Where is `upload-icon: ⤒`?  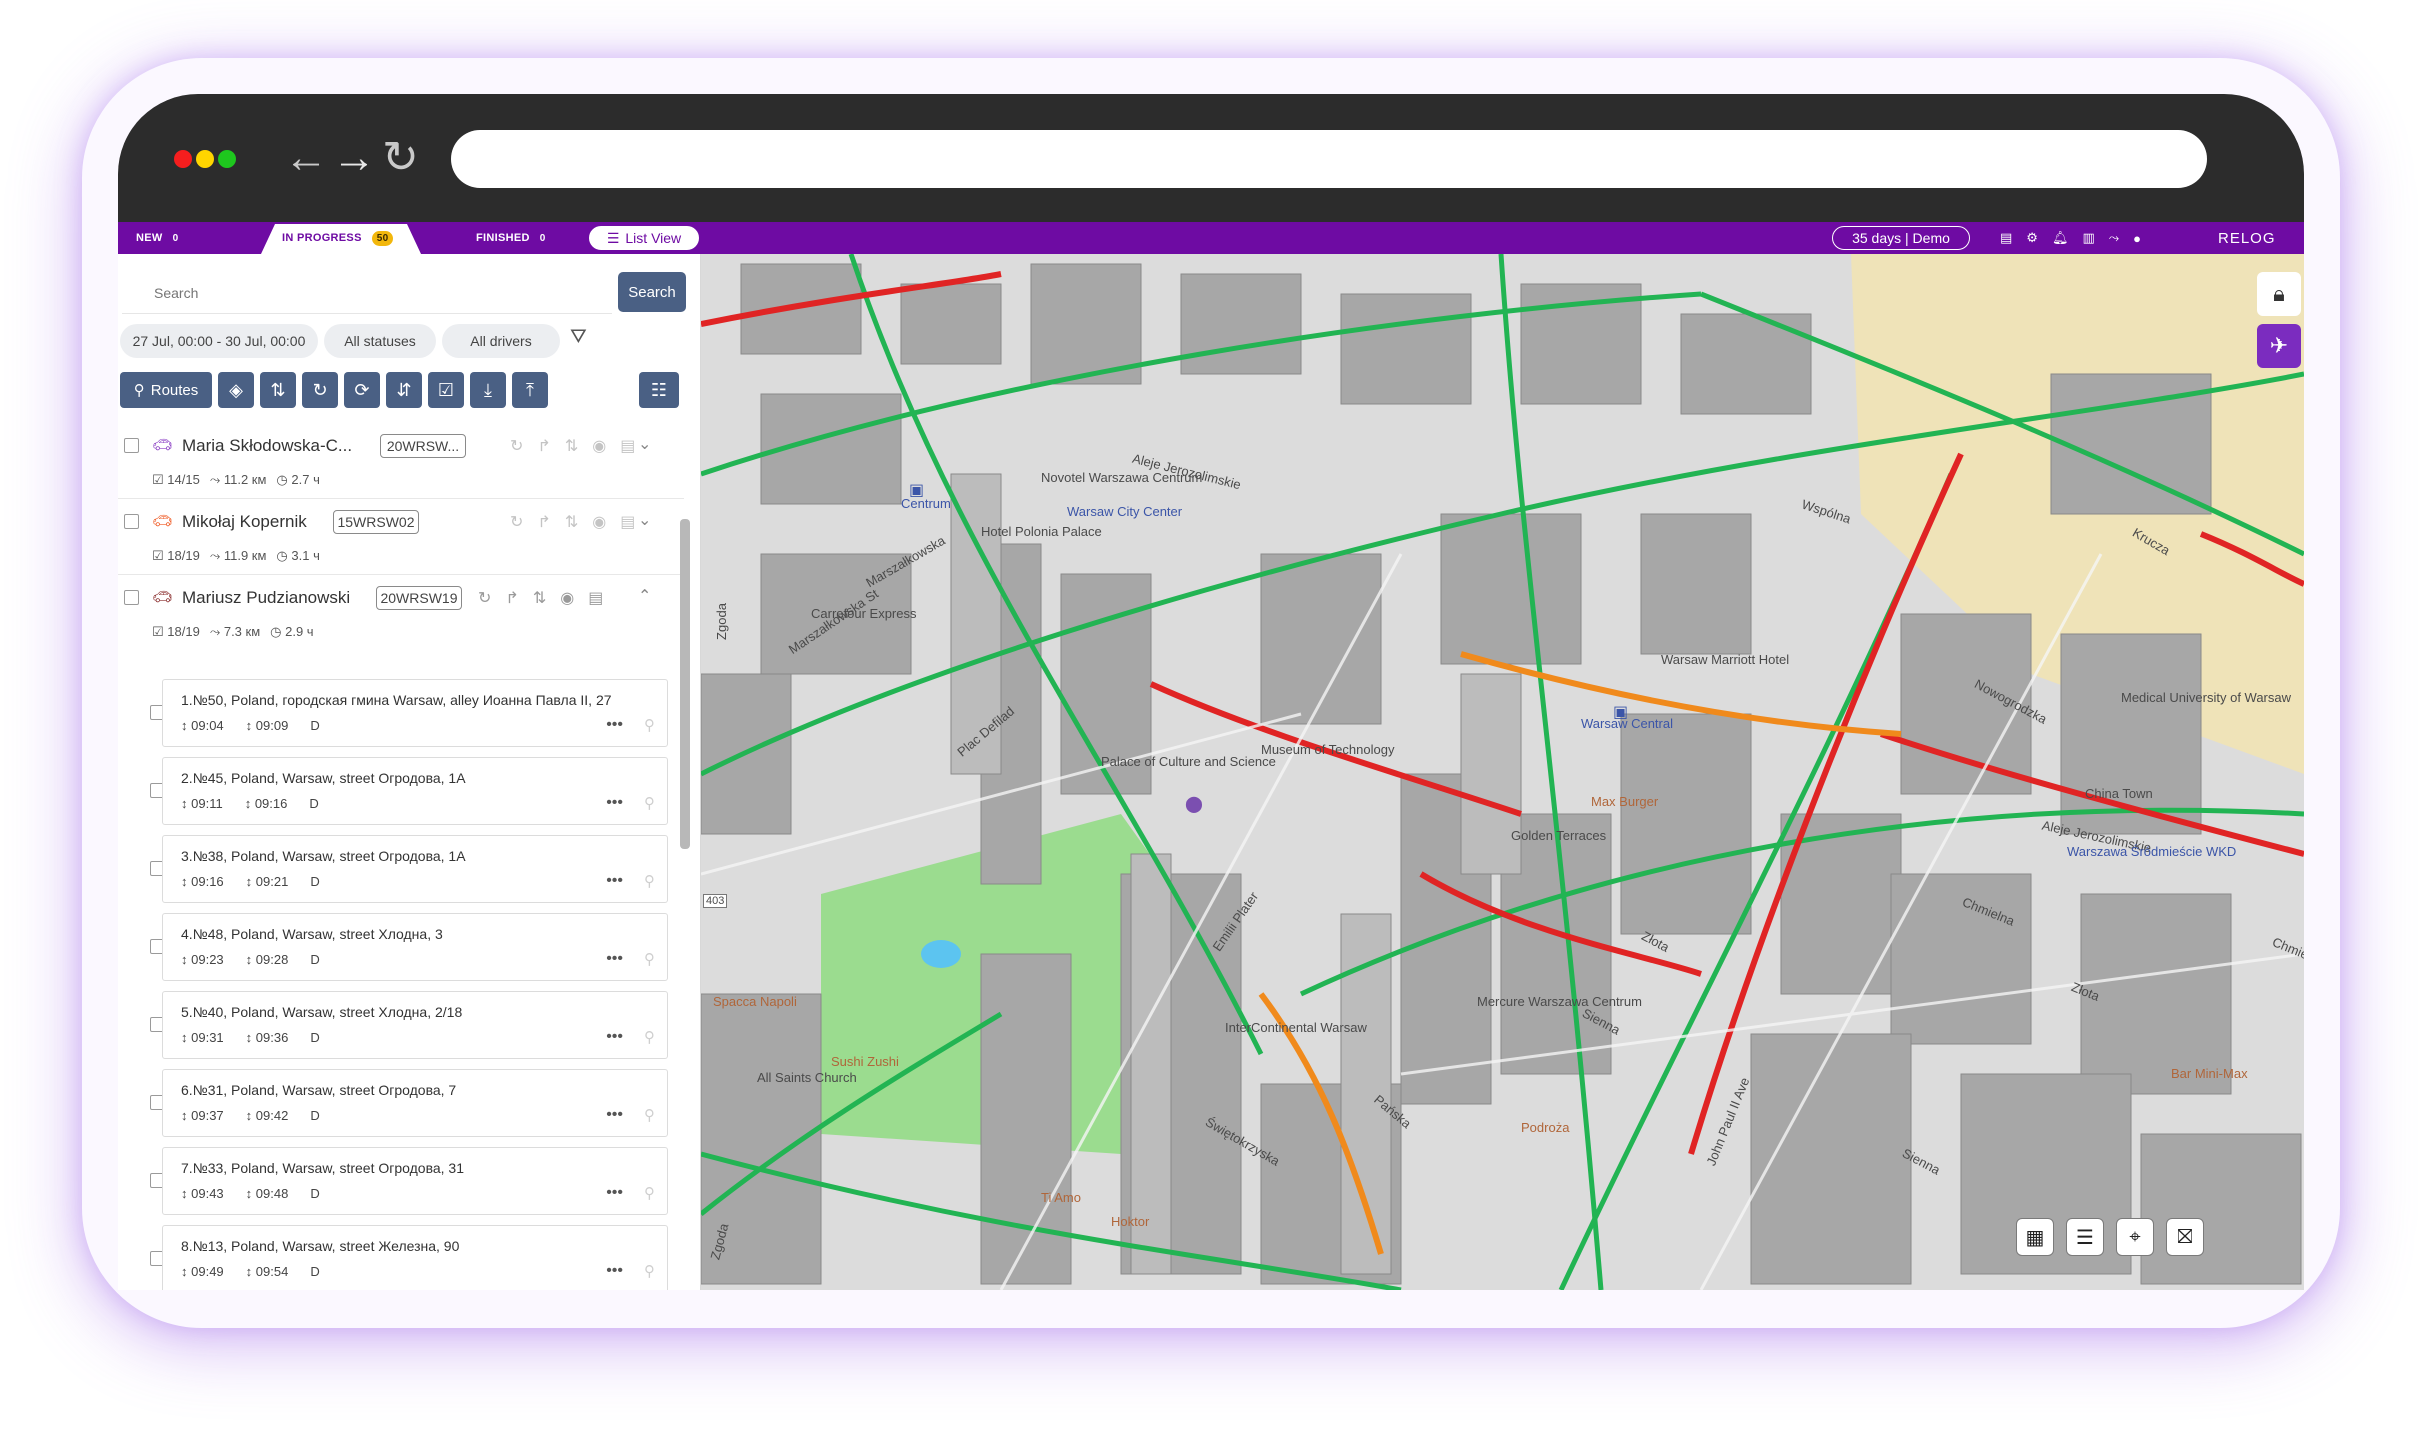 upload-icon: ⤒ is located at coordinates (530, 390).